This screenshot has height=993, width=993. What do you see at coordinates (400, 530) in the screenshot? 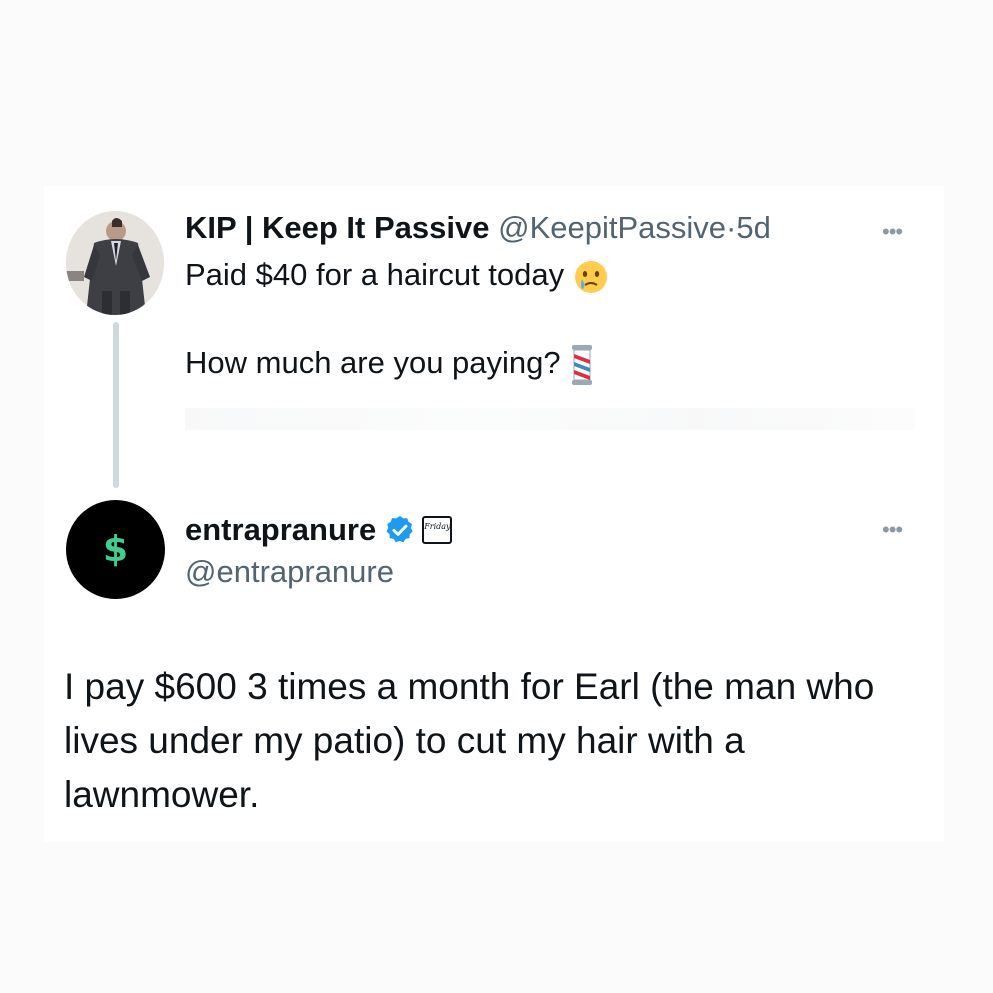
I see `verified-badge-icon` at bounding box center [400, 530].